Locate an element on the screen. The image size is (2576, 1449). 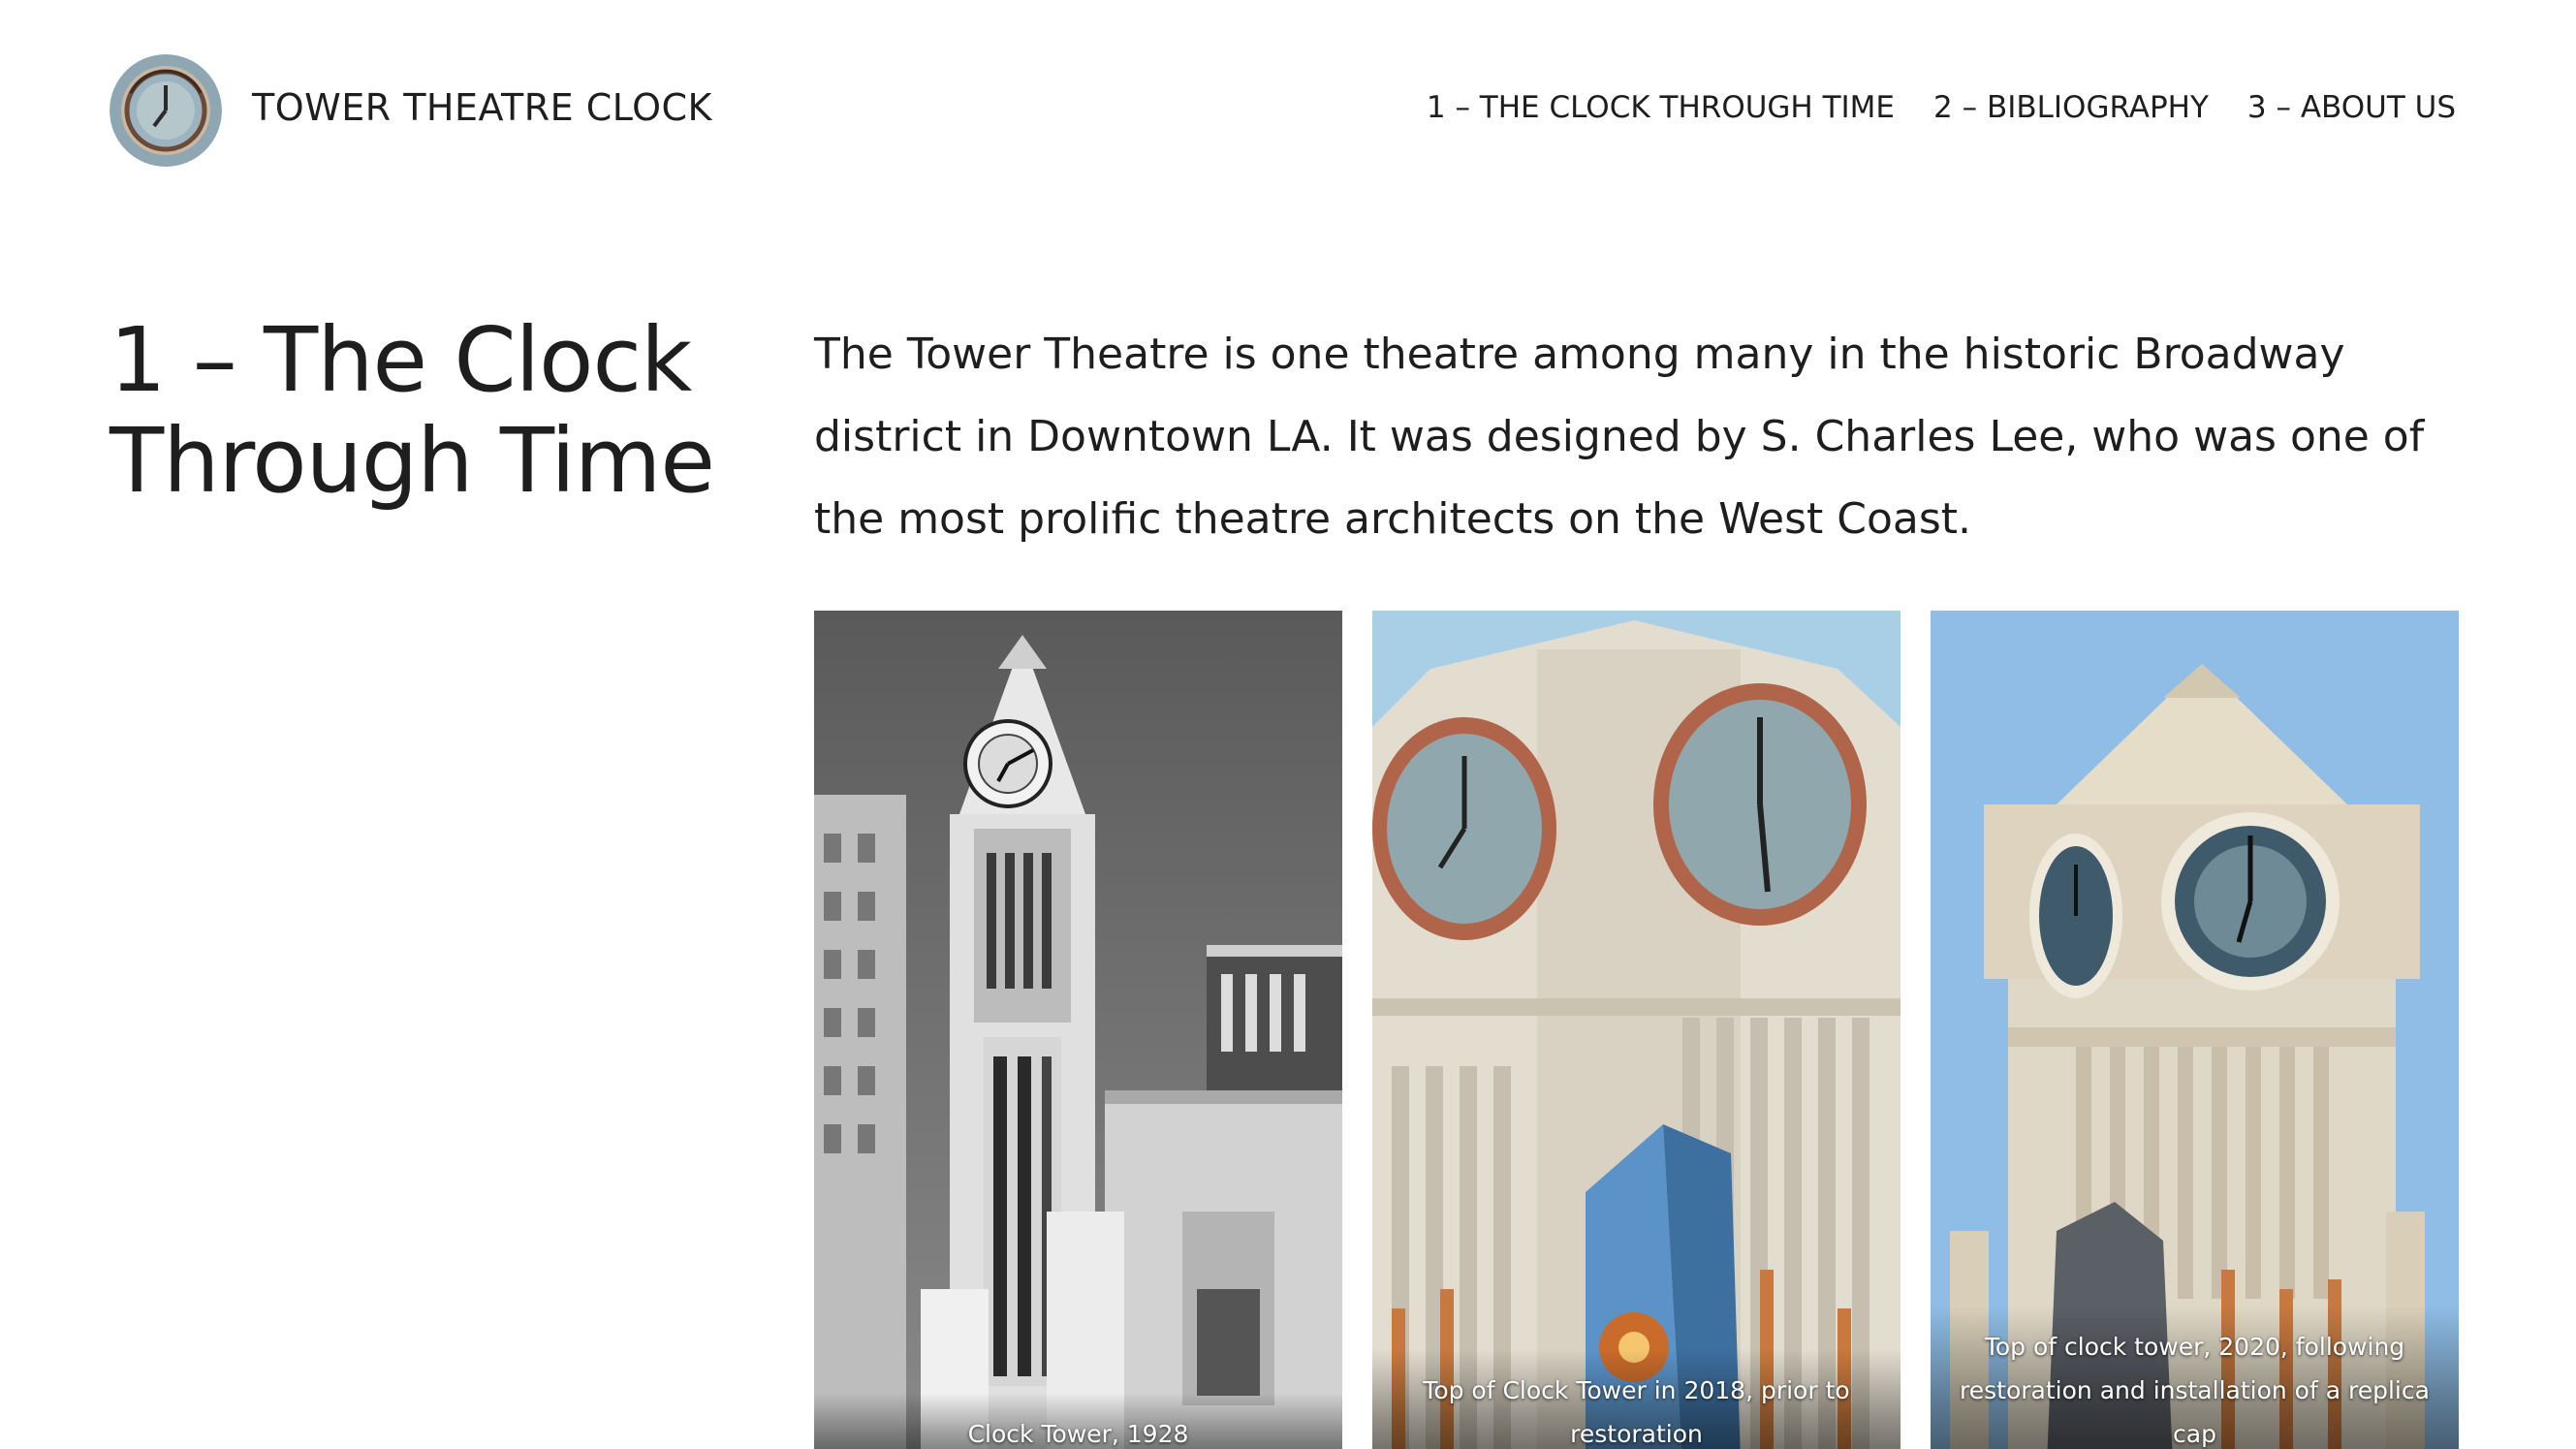
page-title: 1 – The Clock Through Time is located at coordinates (412, 411).